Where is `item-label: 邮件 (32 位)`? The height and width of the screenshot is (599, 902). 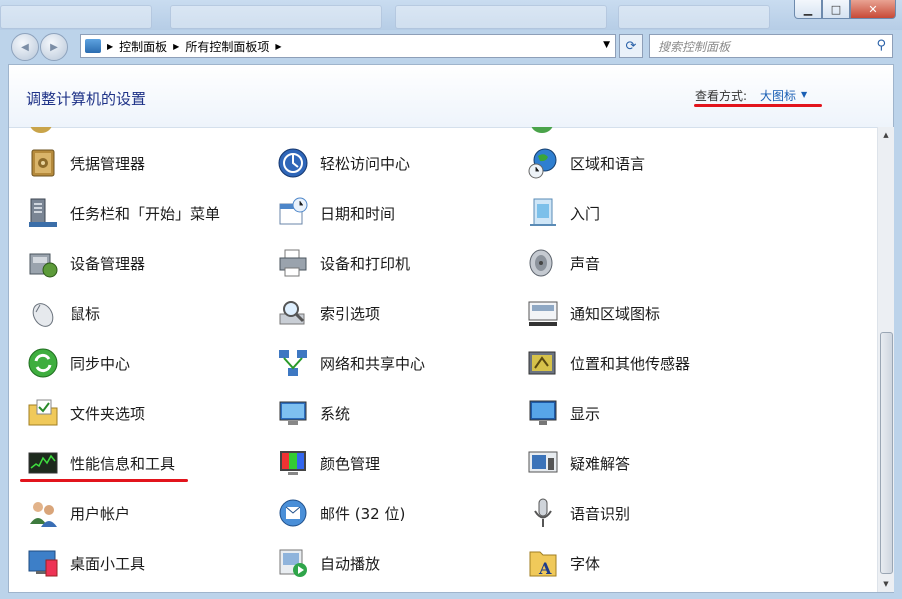
item-label: 邮件 (32 位) is located at coordinates (363, 513).